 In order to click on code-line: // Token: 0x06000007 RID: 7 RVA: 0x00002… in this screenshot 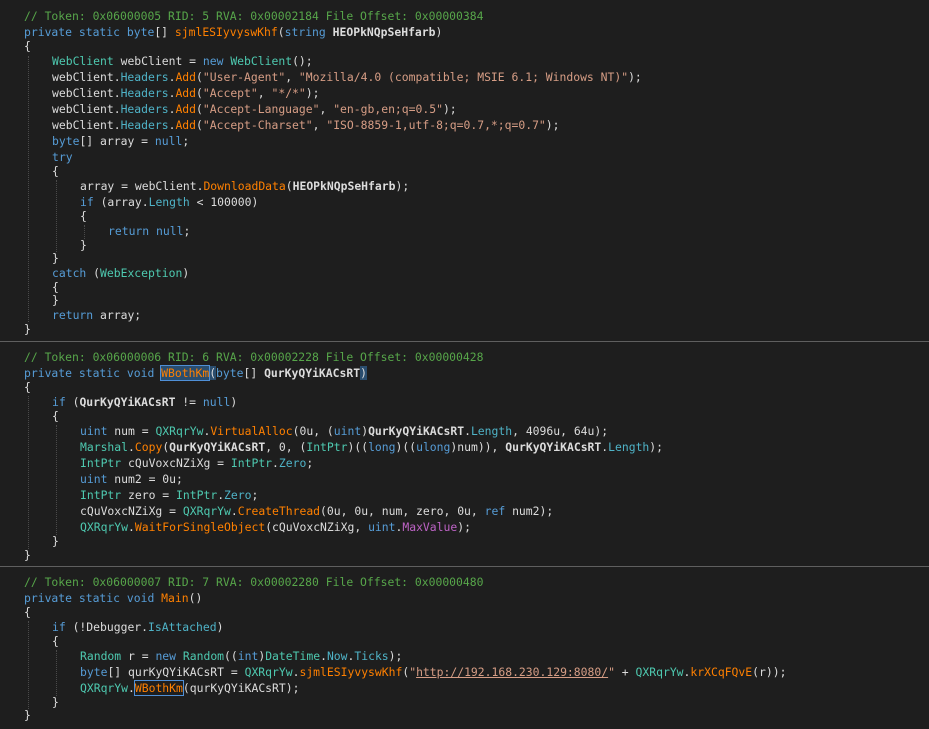, I will do `click(253, 582)`.